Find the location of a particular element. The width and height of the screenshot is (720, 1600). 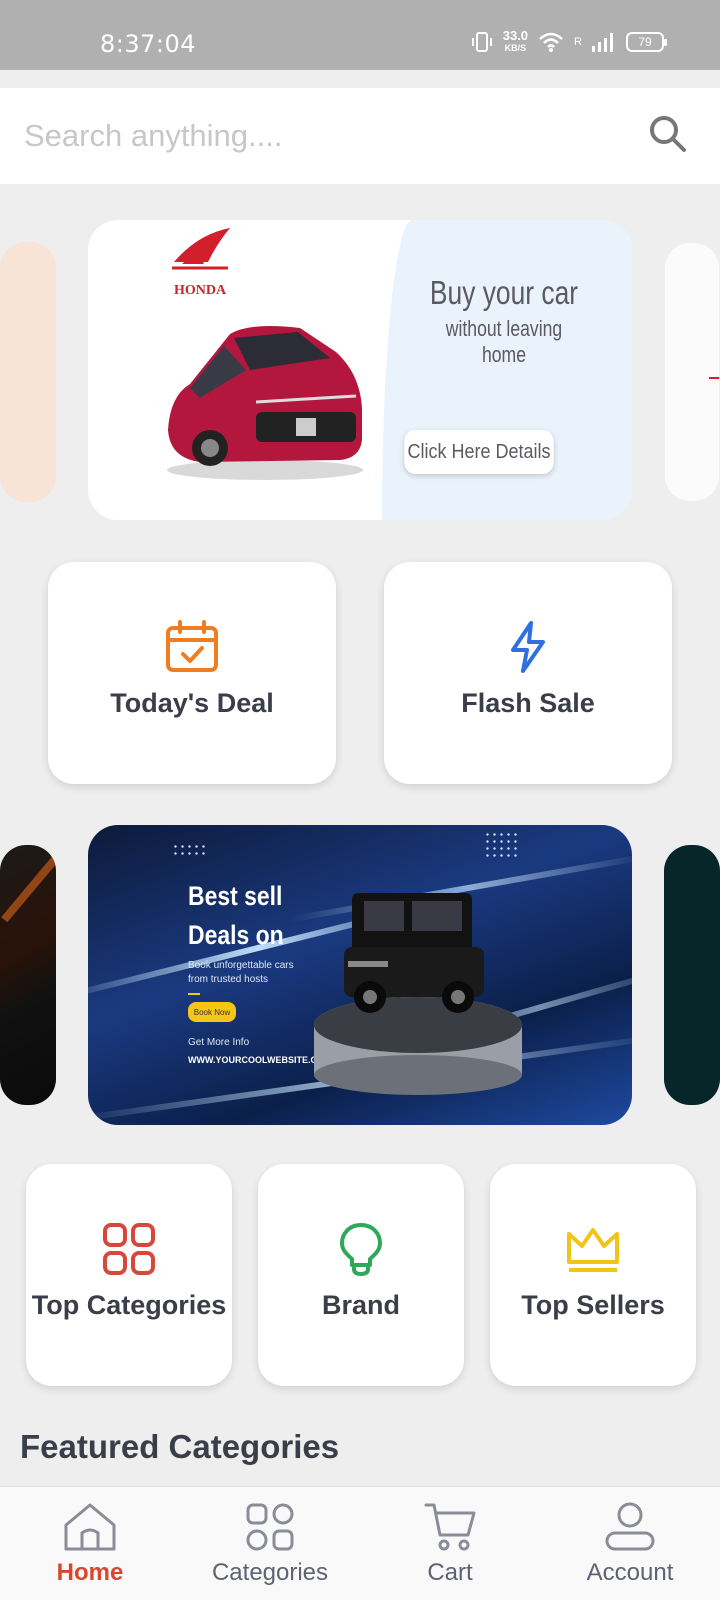

featured-categories-title: Featured Categories is located at coordinates (180, 1446).